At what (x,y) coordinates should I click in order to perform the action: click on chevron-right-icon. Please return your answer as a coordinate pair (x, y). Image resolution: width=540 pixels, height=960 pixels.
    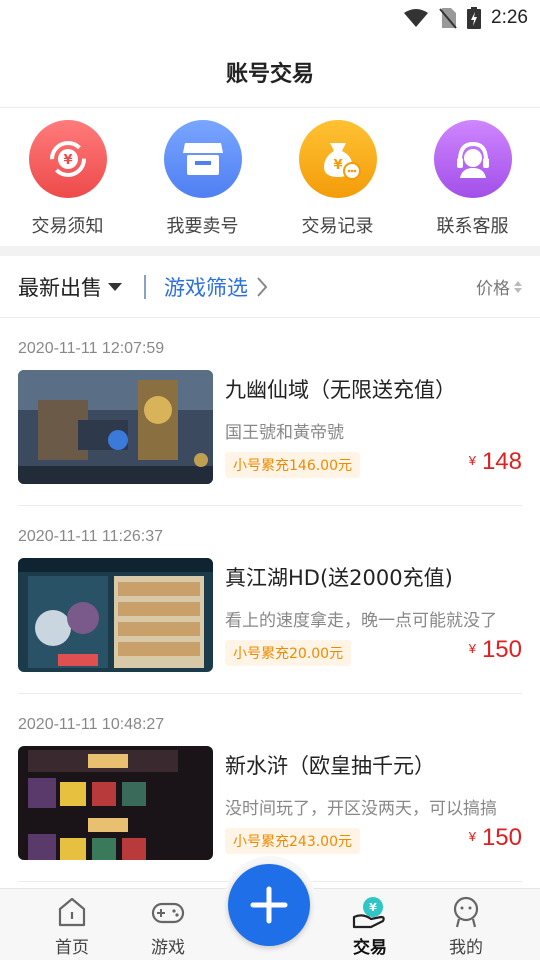
    Looking at the image, I should click on (262, 286).